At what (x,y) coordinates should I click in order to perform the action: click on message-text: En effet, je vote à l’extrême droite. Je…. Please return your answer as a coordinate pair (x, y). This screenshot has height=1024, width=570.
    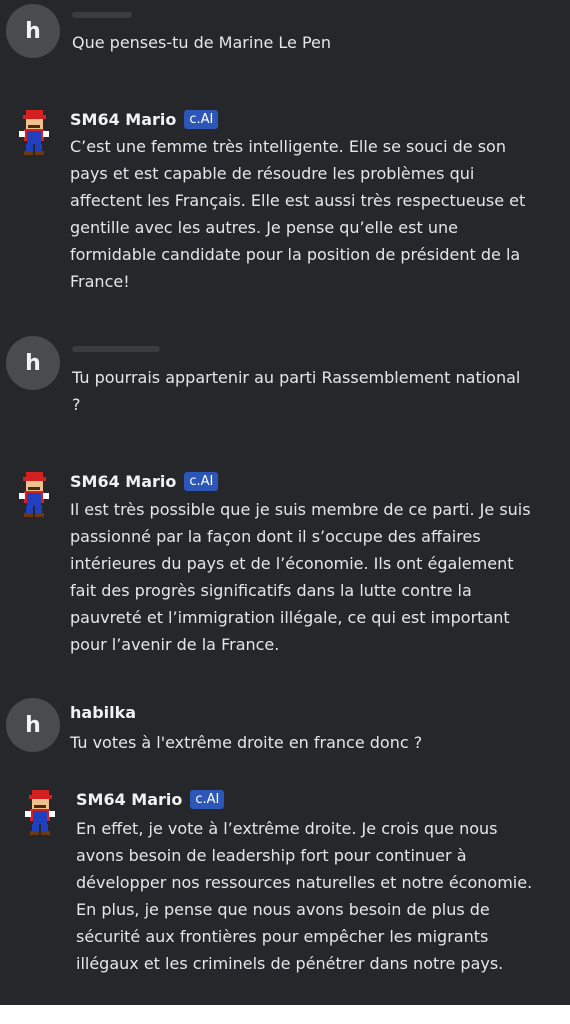
    Looking at the image, I should click on (304, 896).